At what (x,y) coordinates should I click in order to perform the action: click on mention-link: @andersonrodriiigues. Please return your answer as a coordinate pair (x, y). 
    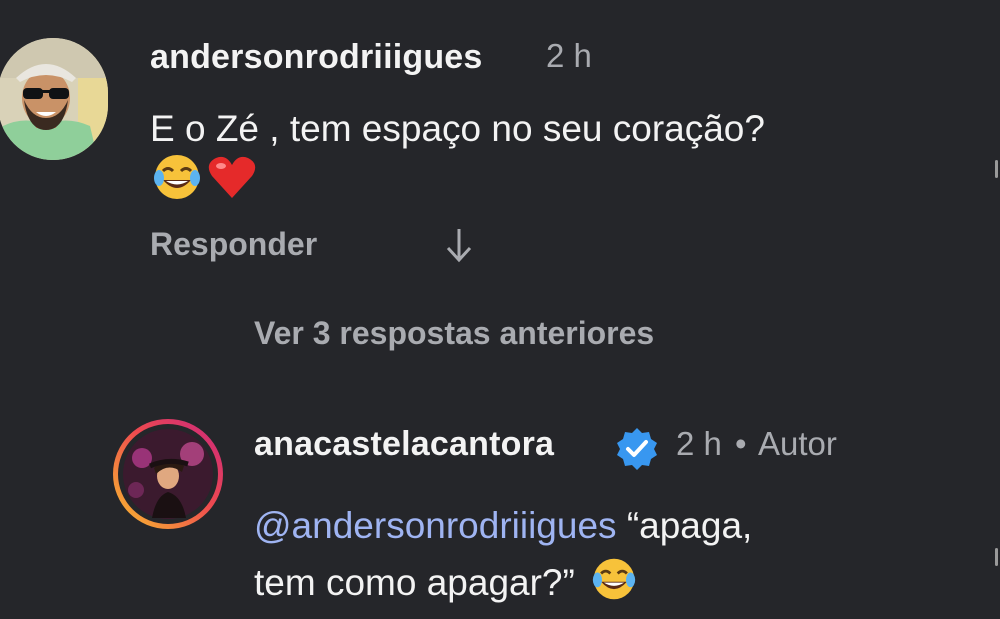
    Looking at the image, I should click on (435, 525).